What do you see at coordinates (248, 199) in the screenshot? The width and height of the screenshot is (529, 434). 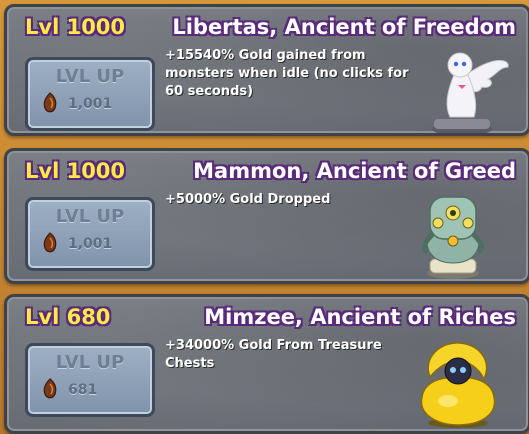 I see `ancient-description: +5000% Gold Dropped` at bounding box center [248, 199].